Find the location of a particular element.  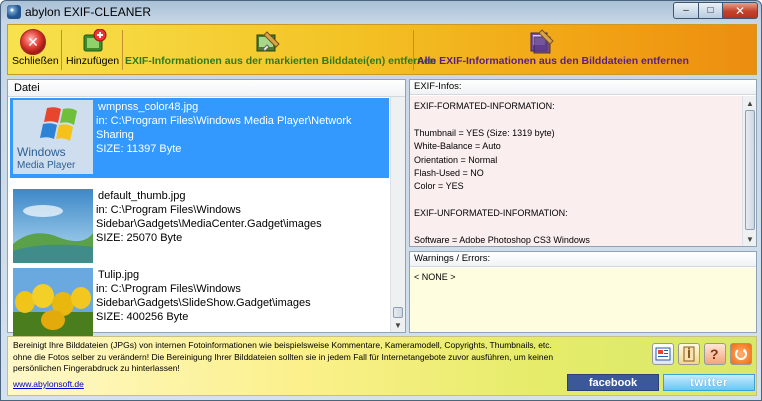

file-size: SIZE: 11397 Byte is located at coordinates (139, 149).